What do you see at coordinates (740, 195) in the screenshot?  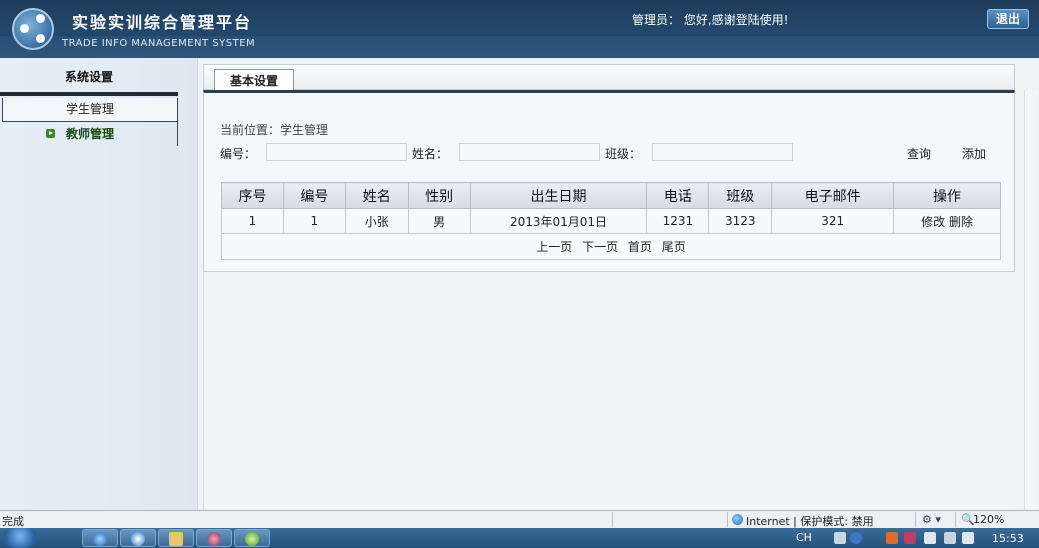 I see `column-header: 班级` at bounding box center [740, 195].